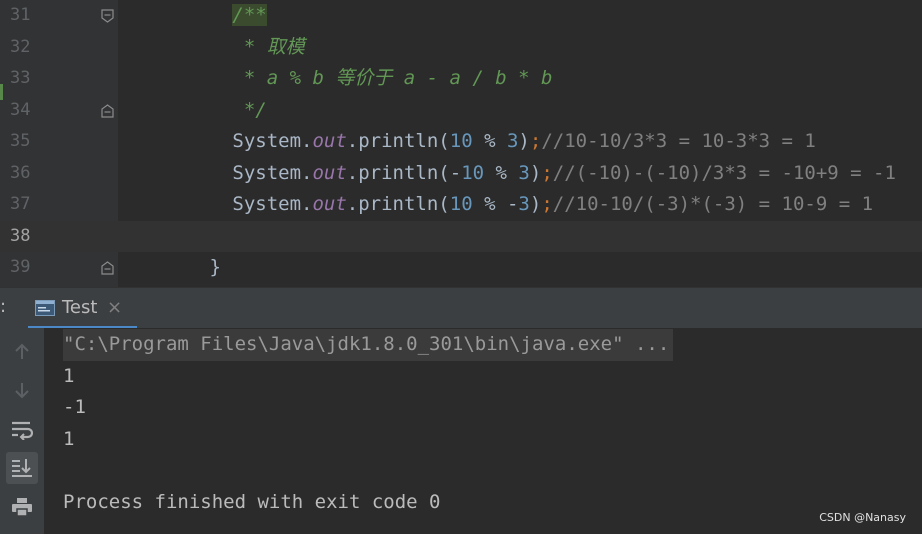 The height and width of the screenshot is (534, 922). I want to click on code-line: 39 }, so click(461, 268).